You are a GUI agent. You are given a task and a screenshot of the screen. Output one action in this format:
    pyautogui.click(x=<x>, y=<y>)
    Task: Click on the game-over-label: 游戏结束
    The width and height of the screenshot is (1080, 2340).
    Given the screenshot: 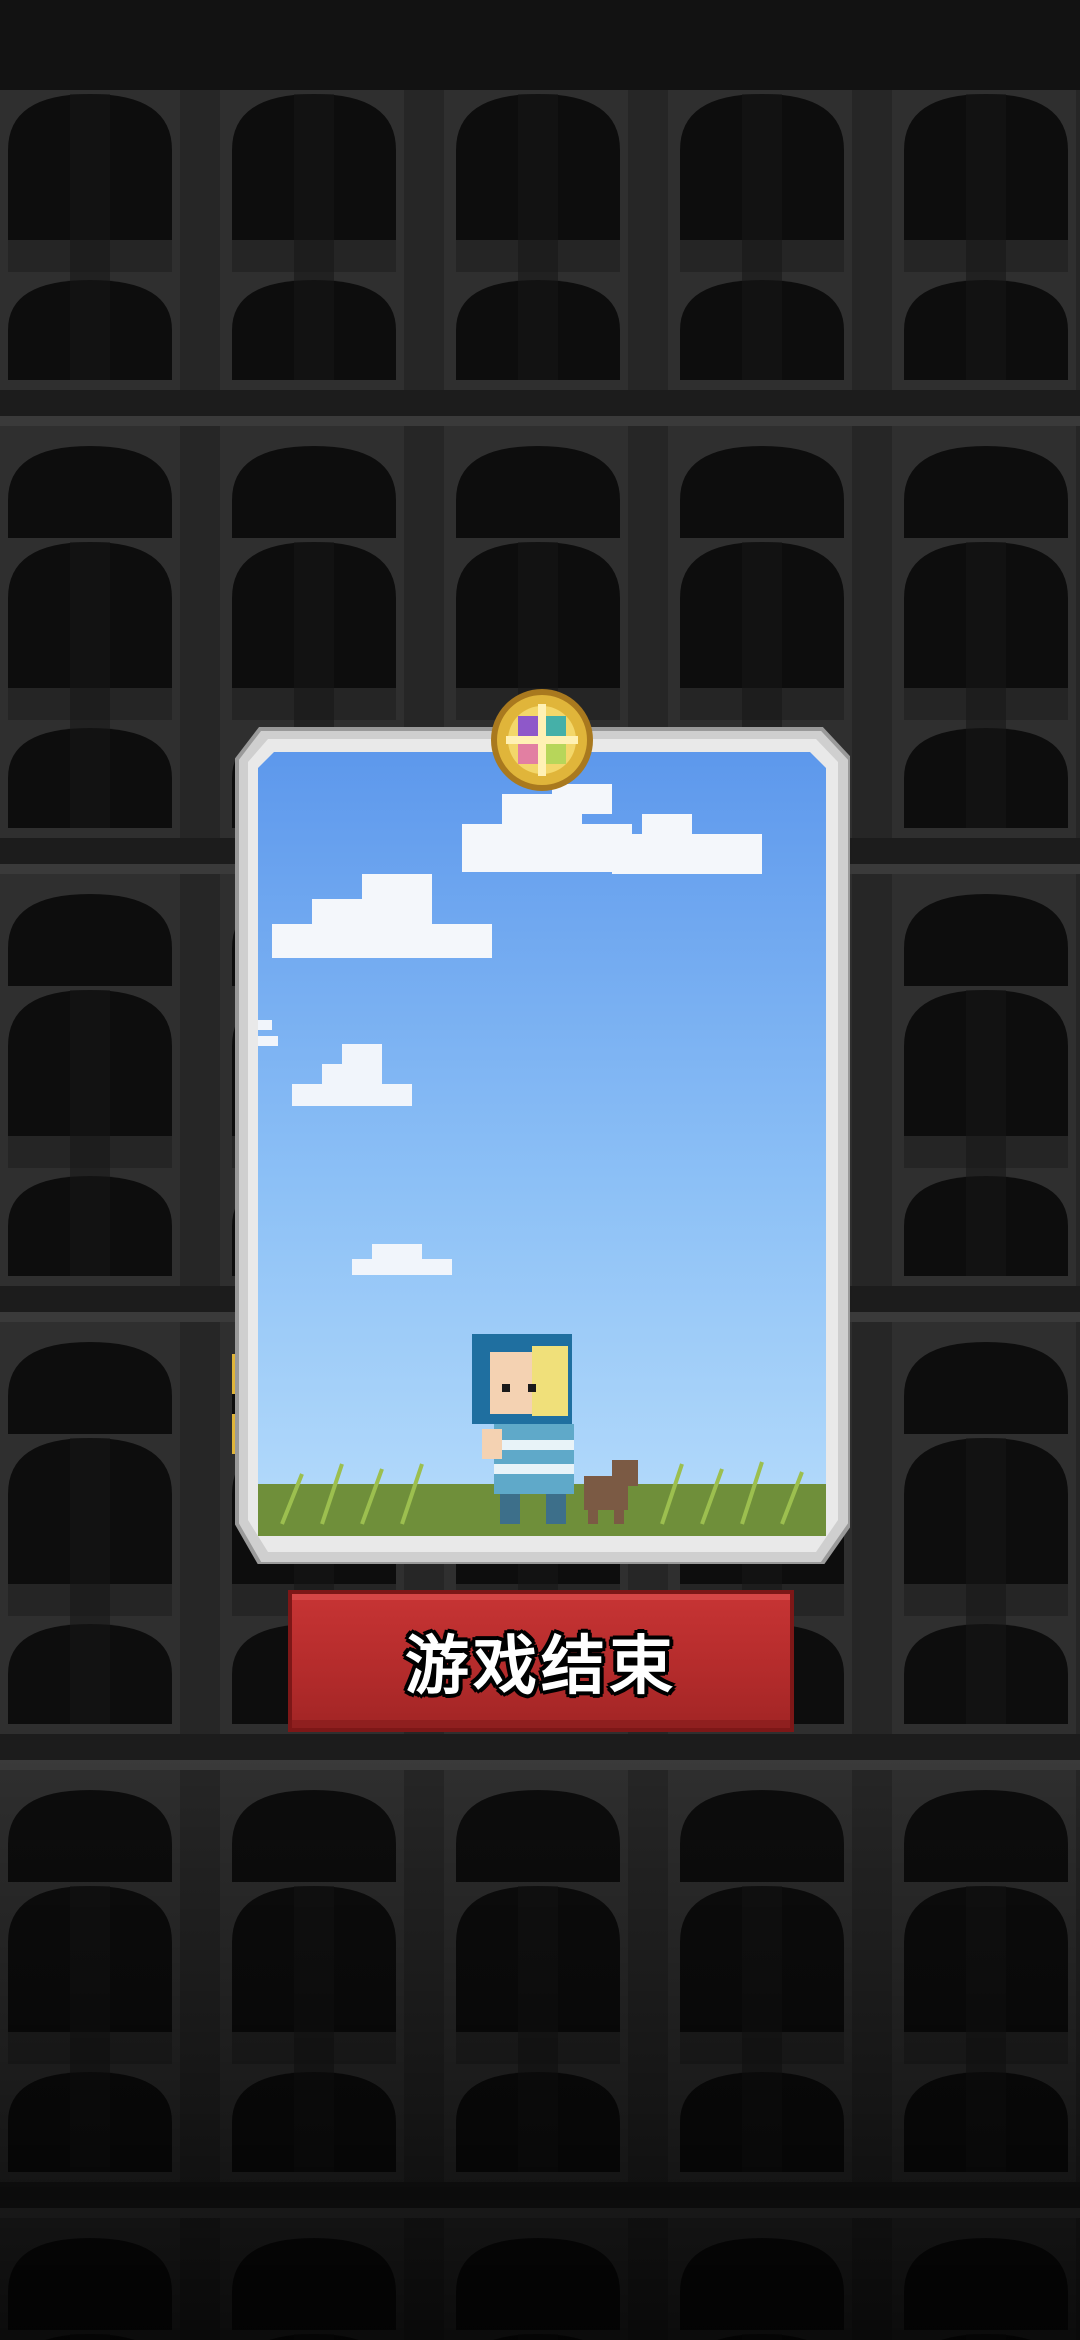 What is the action you would take?
    pyautogui.click(x=541, y=1667)
    